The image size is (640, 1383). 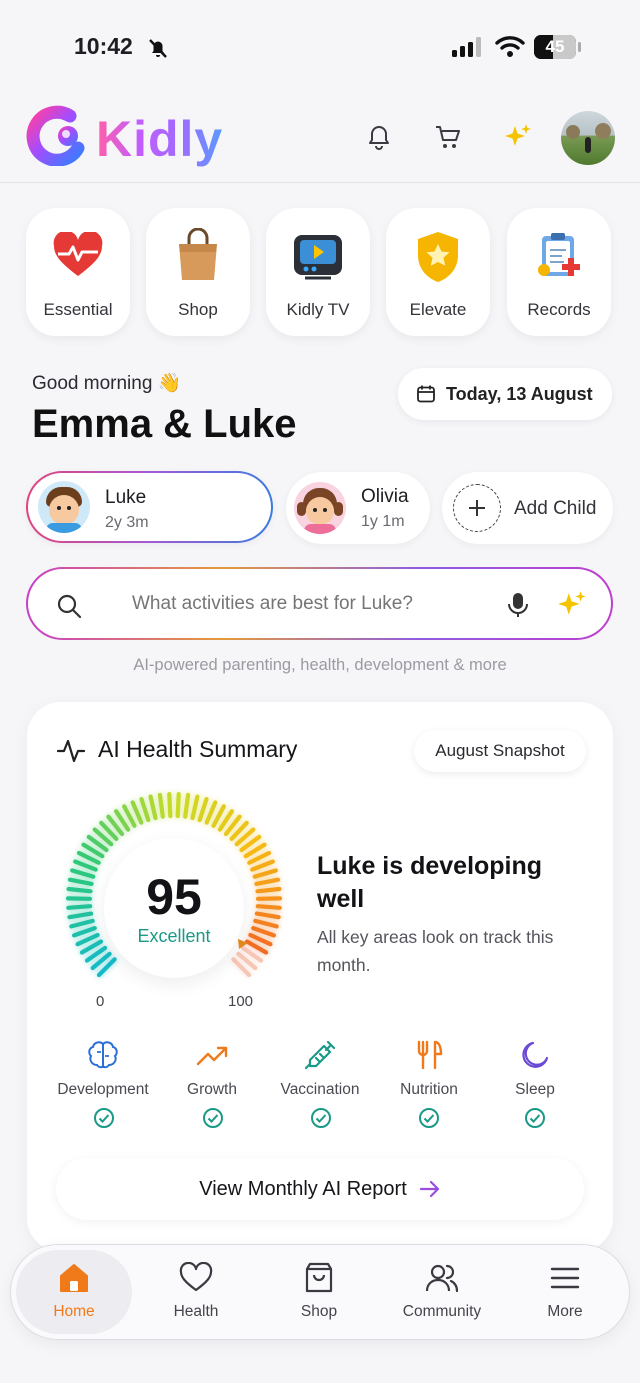 I want to click on child-age: 2y 3m, so click(x=127, y=522).